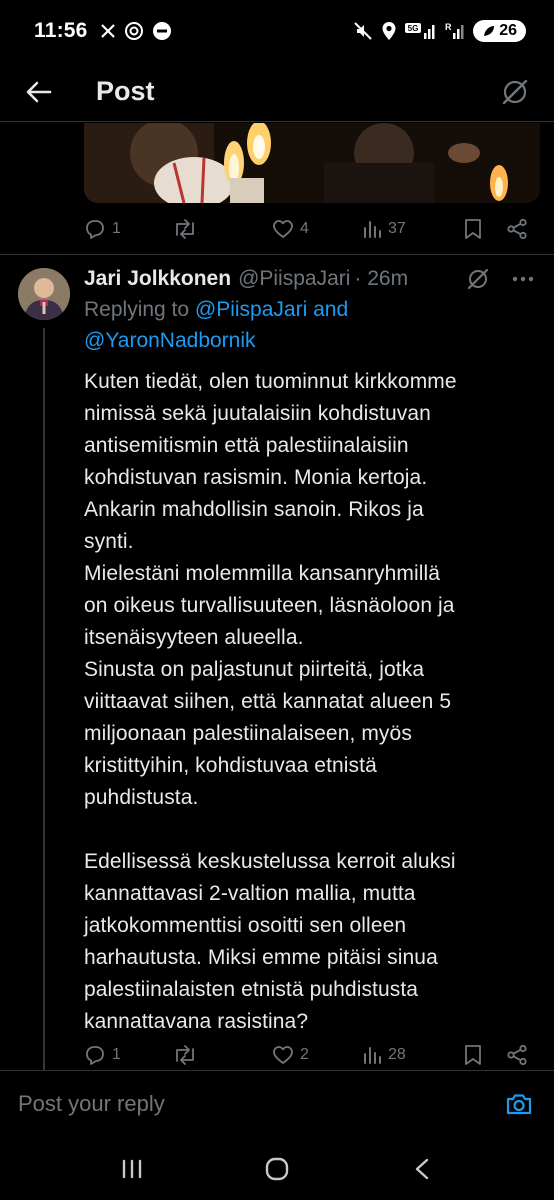 This screenshot has width=554, height=1200. I want to click on view-count: 37, so click(397, 228).